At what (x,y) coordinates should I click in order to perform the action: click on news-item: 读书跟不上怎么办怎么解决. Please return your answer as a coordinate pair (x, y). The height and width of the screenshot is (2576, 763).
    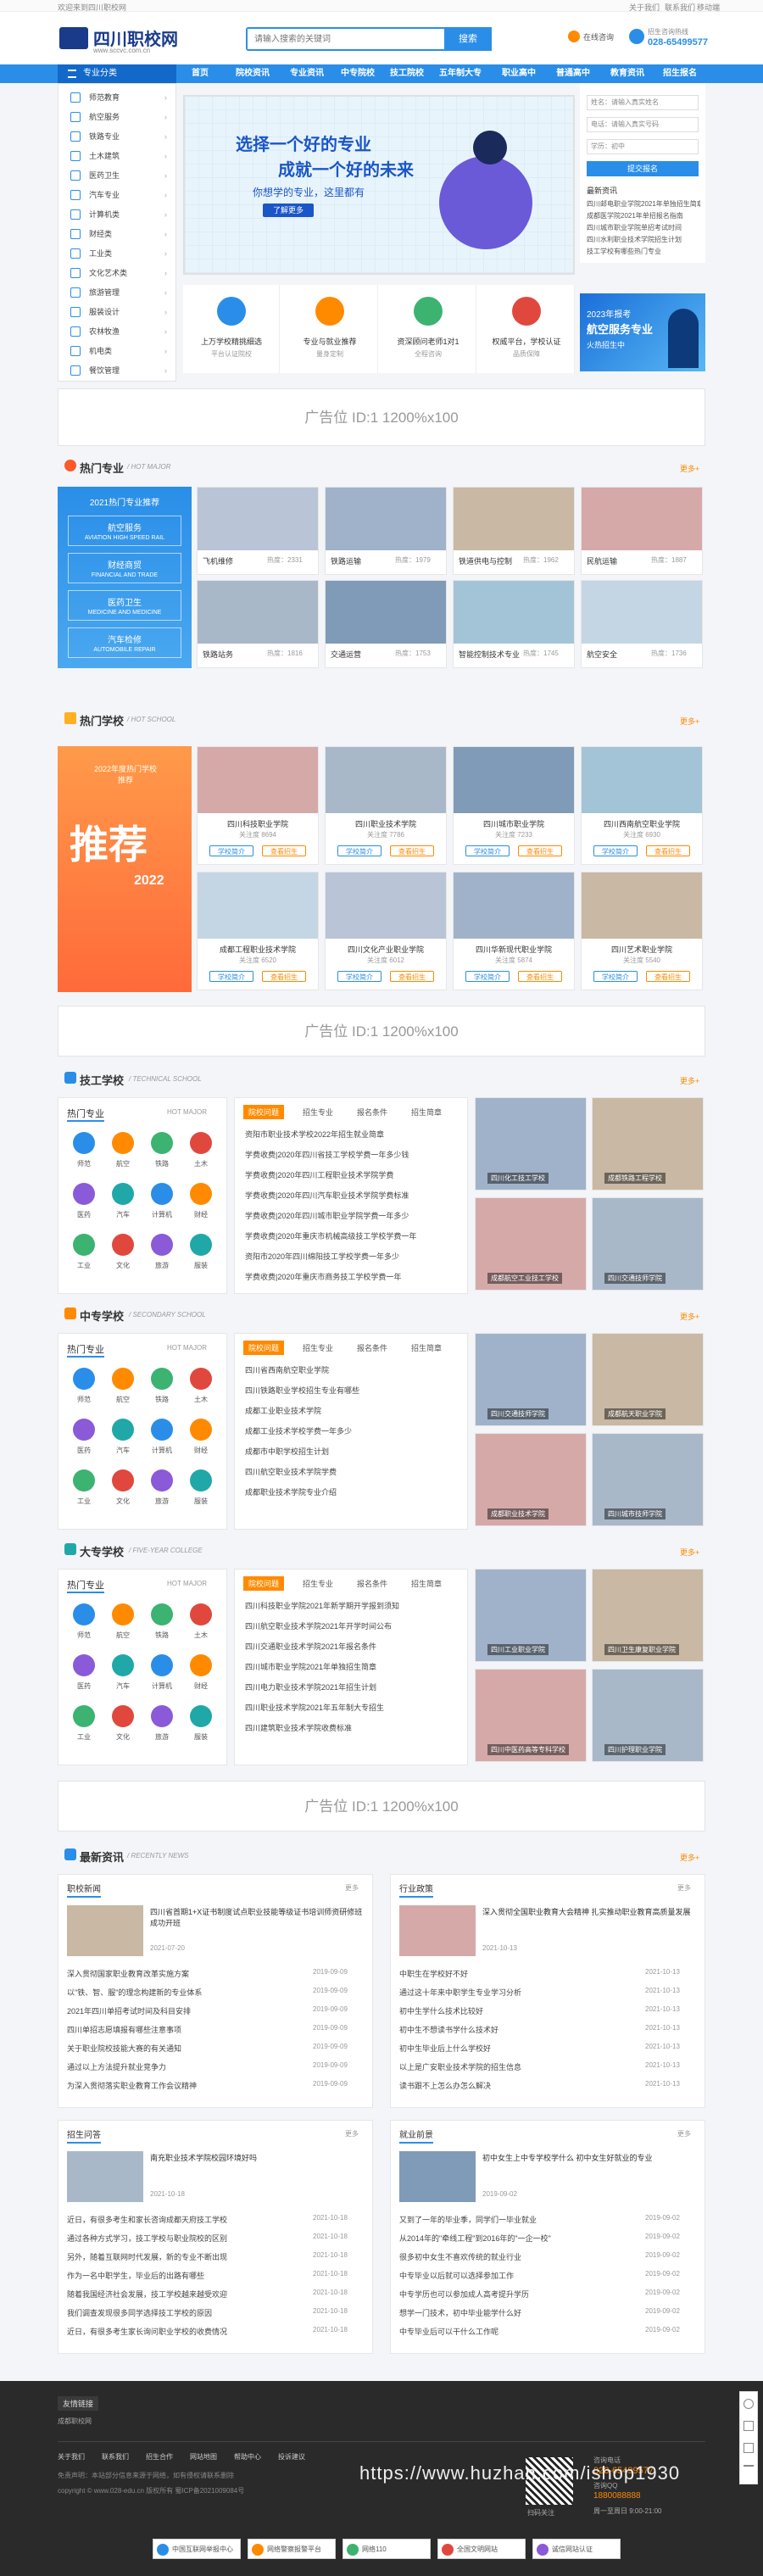
    Looking at the image, I should click on (513, 2085).